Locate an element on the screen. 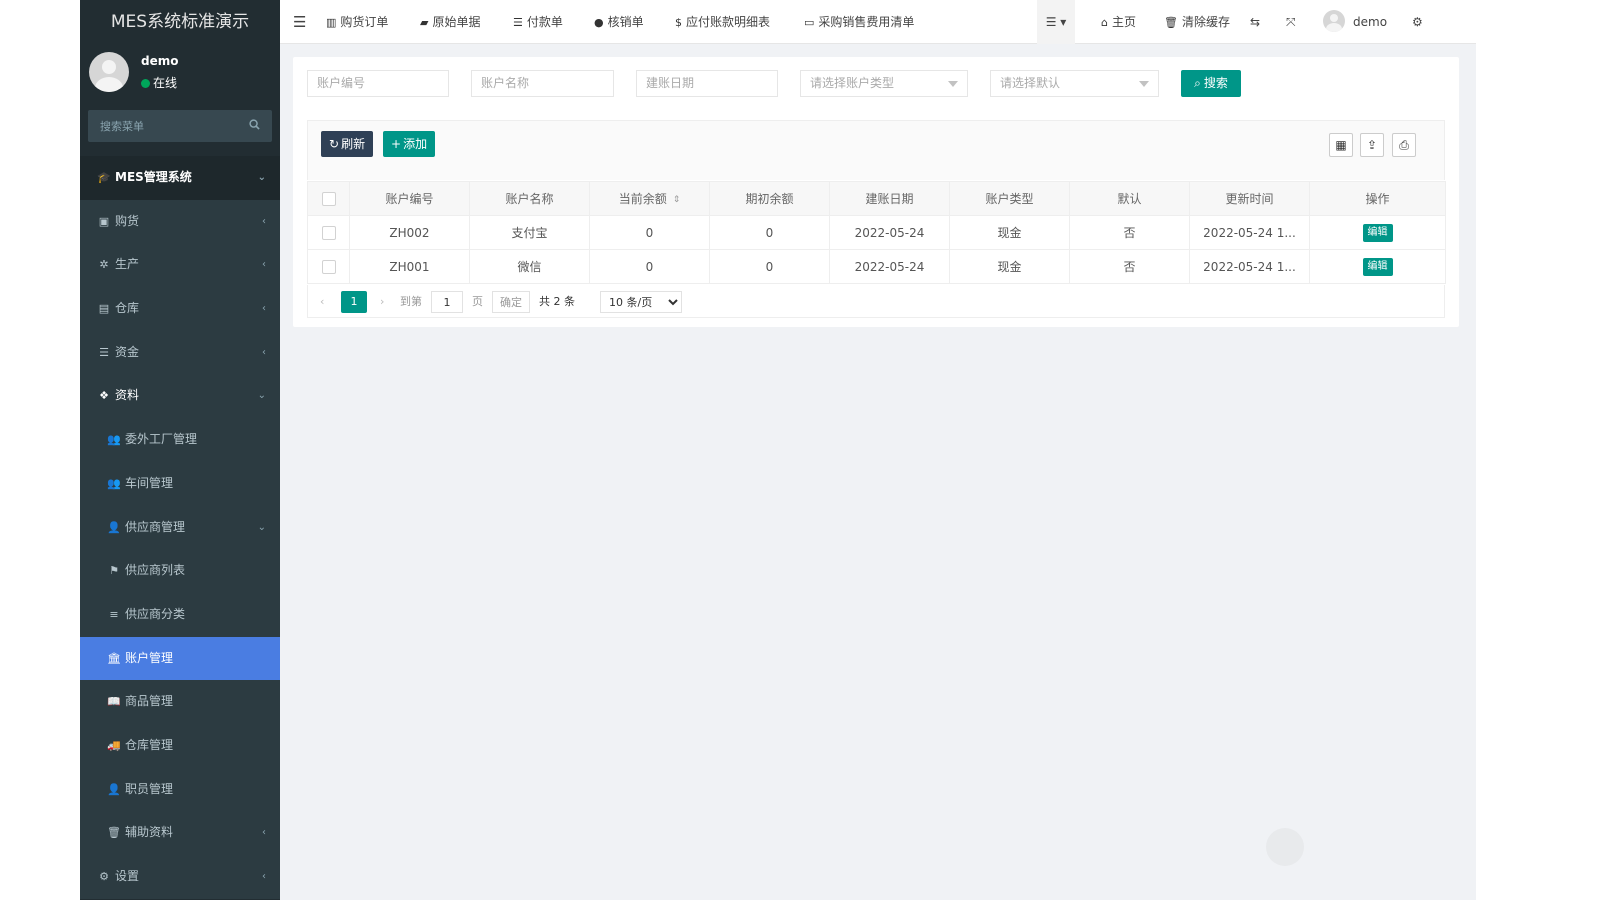 This screenshot has width=1600, height=900. tab-payables-detail: $ 应付账款明细表 is located at coordinates (722, 22).